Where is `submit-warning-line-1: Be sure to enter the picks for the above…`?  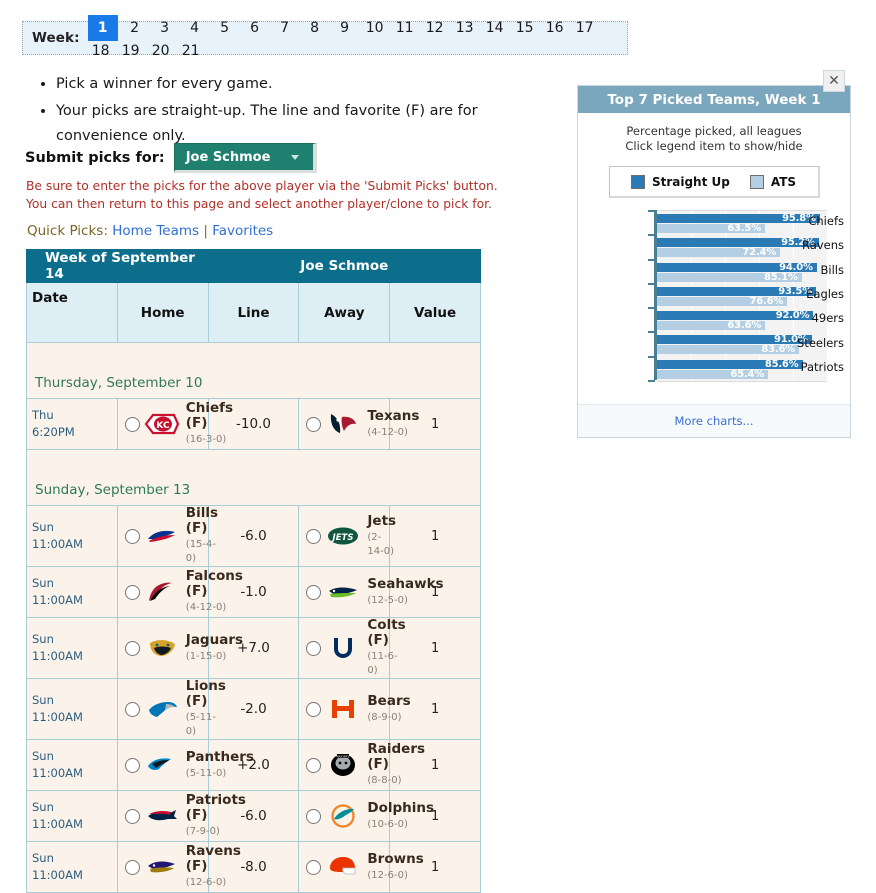
submit-warning-line-1: Be sure to enter the picks for the above… is located at coordinates (262, 186).